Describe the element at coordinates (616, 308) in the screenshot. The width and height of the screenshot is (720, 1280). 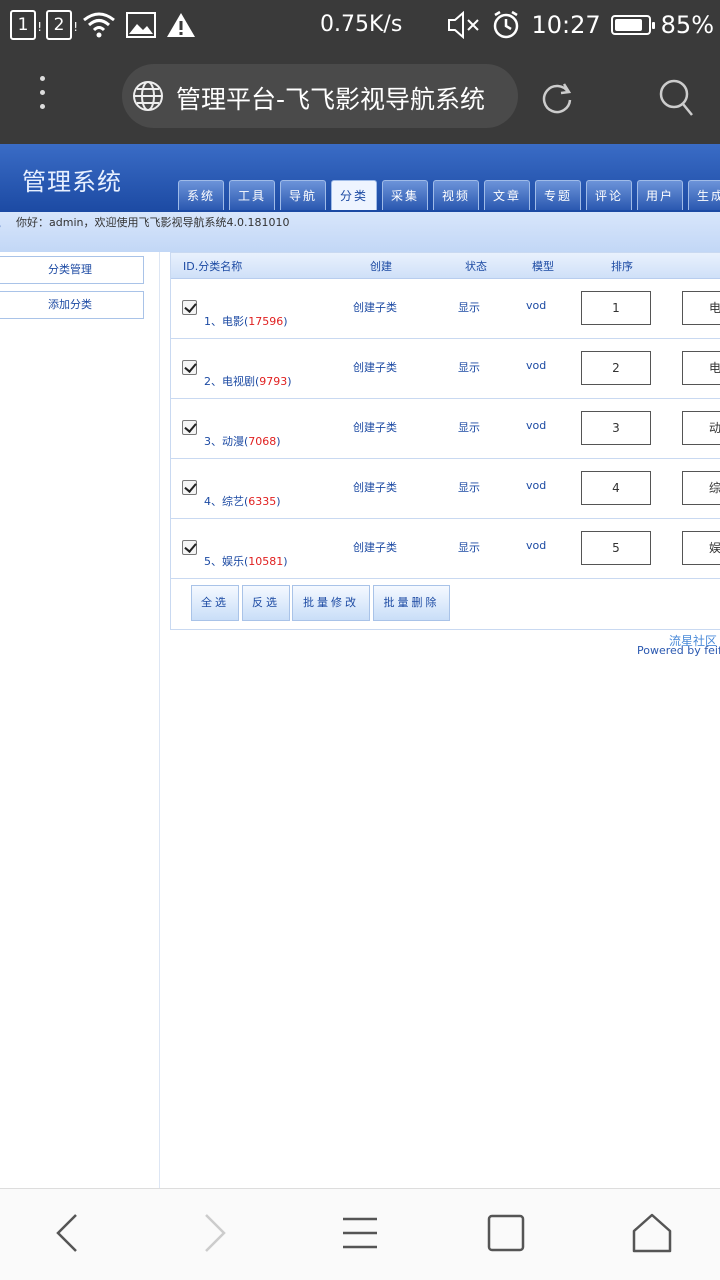
I see `order-input: 1` at that location.